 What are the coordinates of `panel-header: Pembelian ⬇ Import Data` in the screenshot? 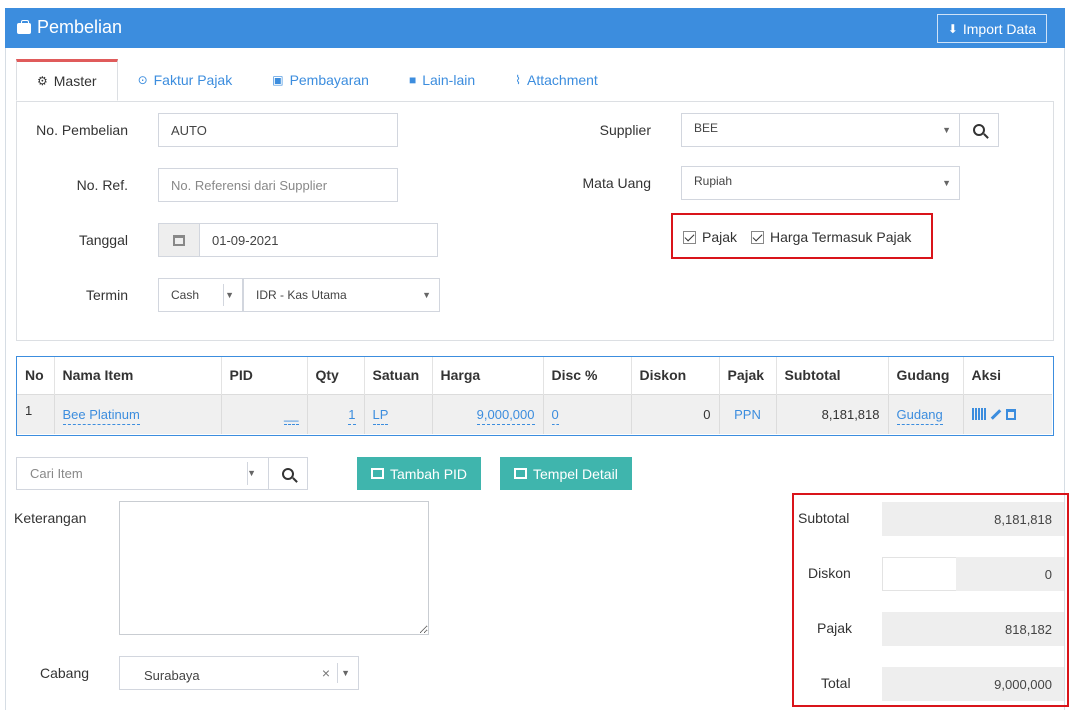 It's located at (535, 28).